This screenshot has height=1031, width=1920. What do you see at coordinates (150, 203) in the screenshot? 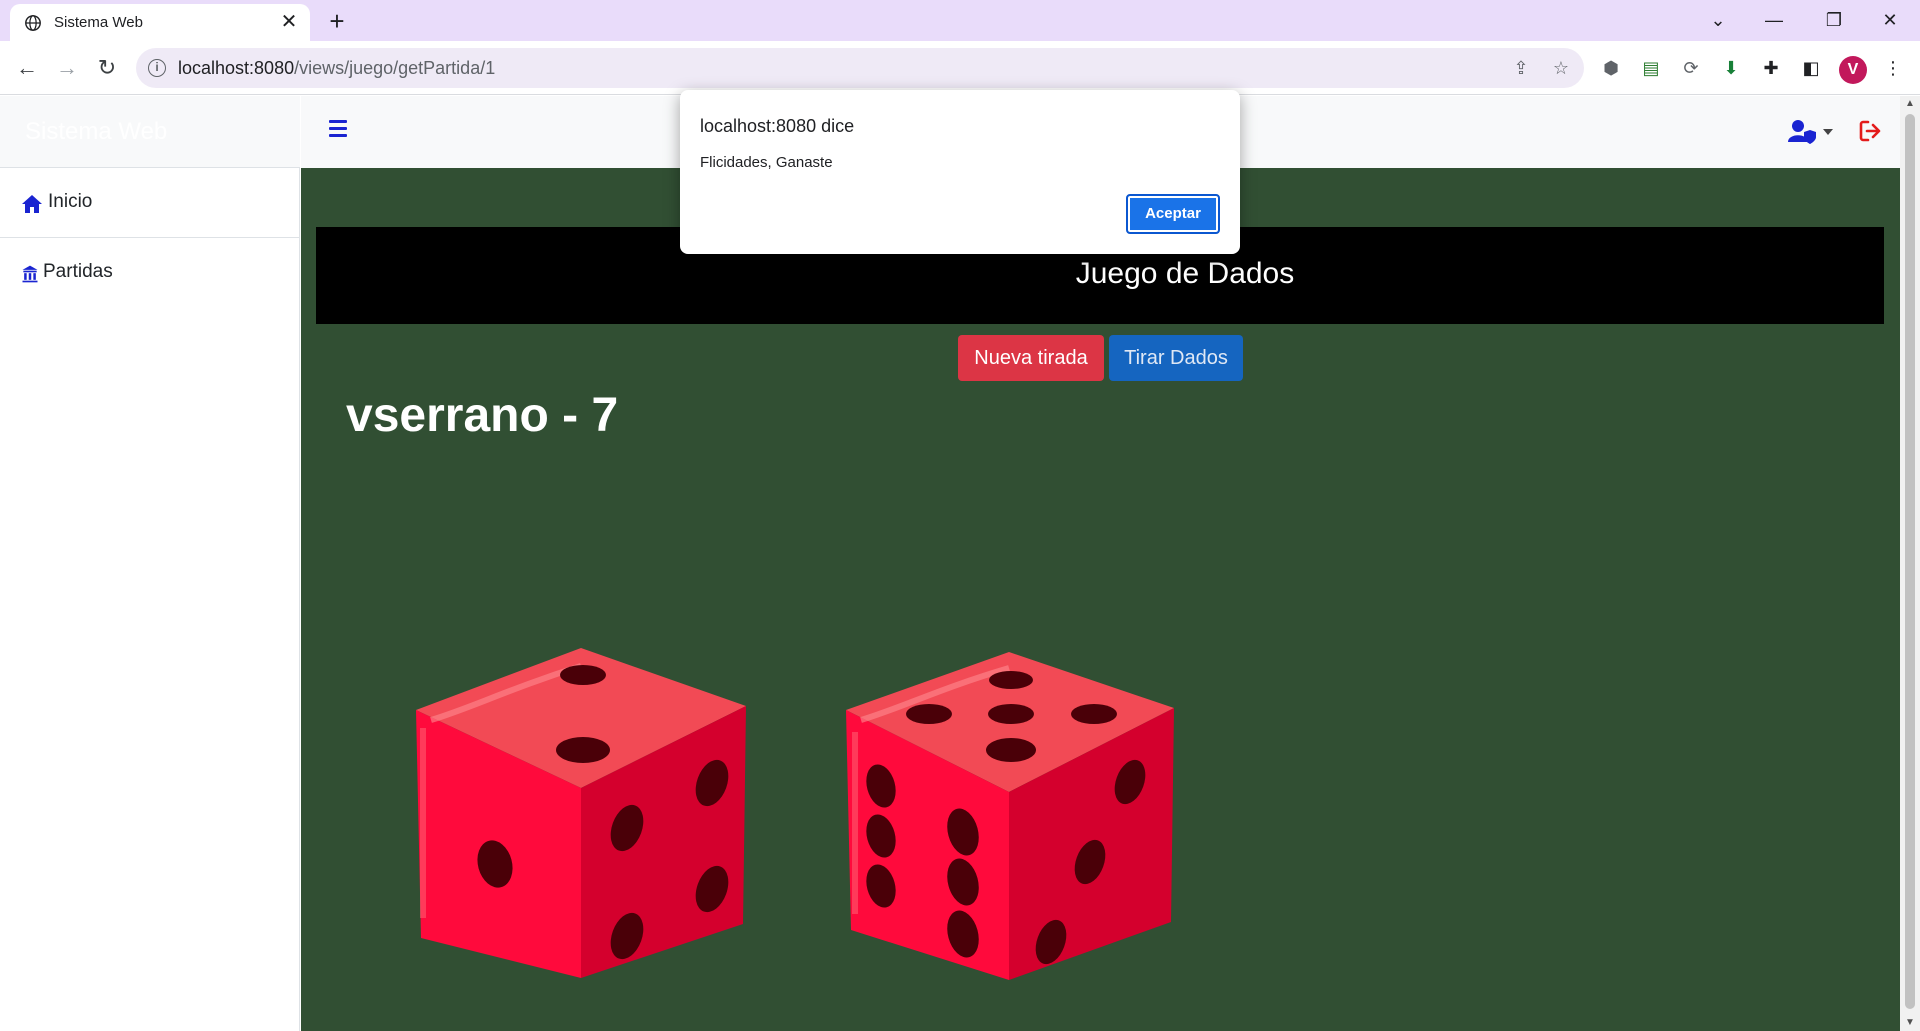
I see `sidebar-item-inicio: Inicio` at bounding box center [150, 203].